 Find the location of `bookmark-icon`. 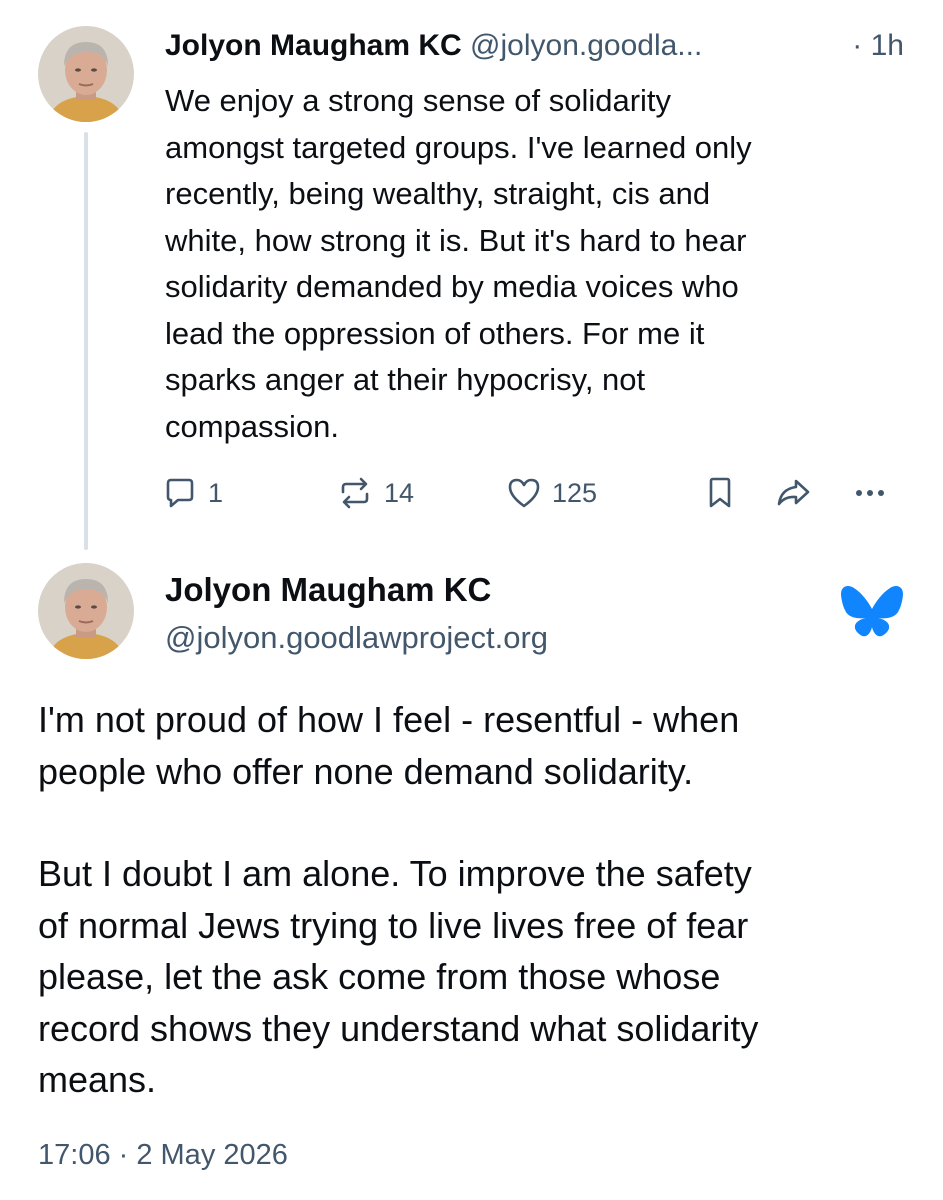

bookmark-icon is located at coordinates (720, 492).